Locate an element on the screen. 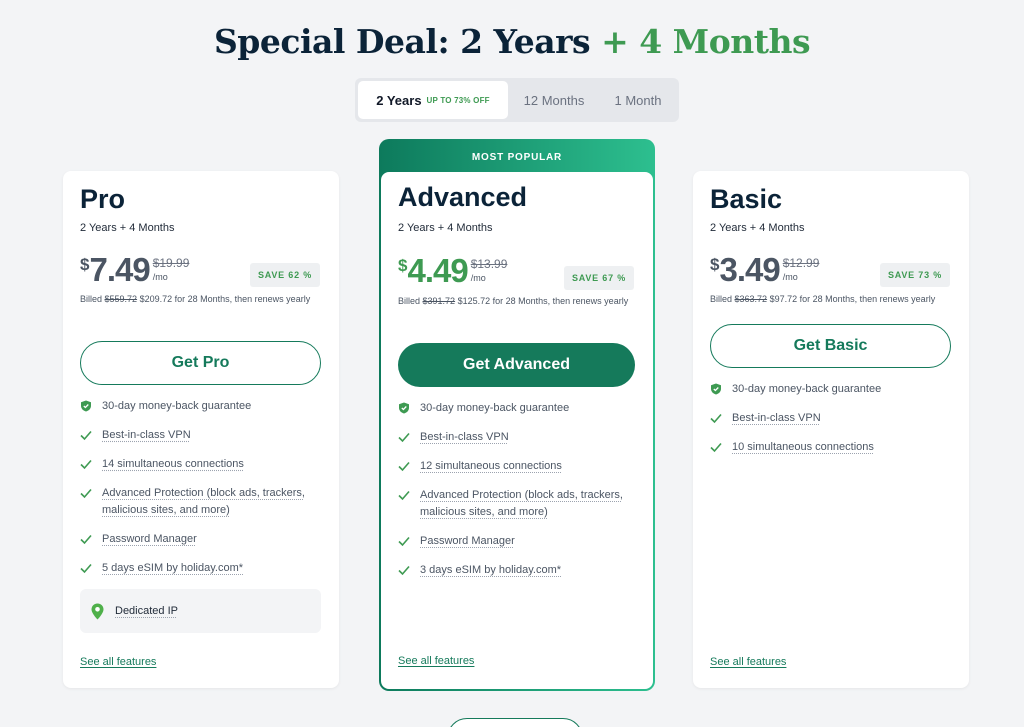  period-option-2-years: 2 Years UP TO 73% OFF is located at coordinates (433, 100).